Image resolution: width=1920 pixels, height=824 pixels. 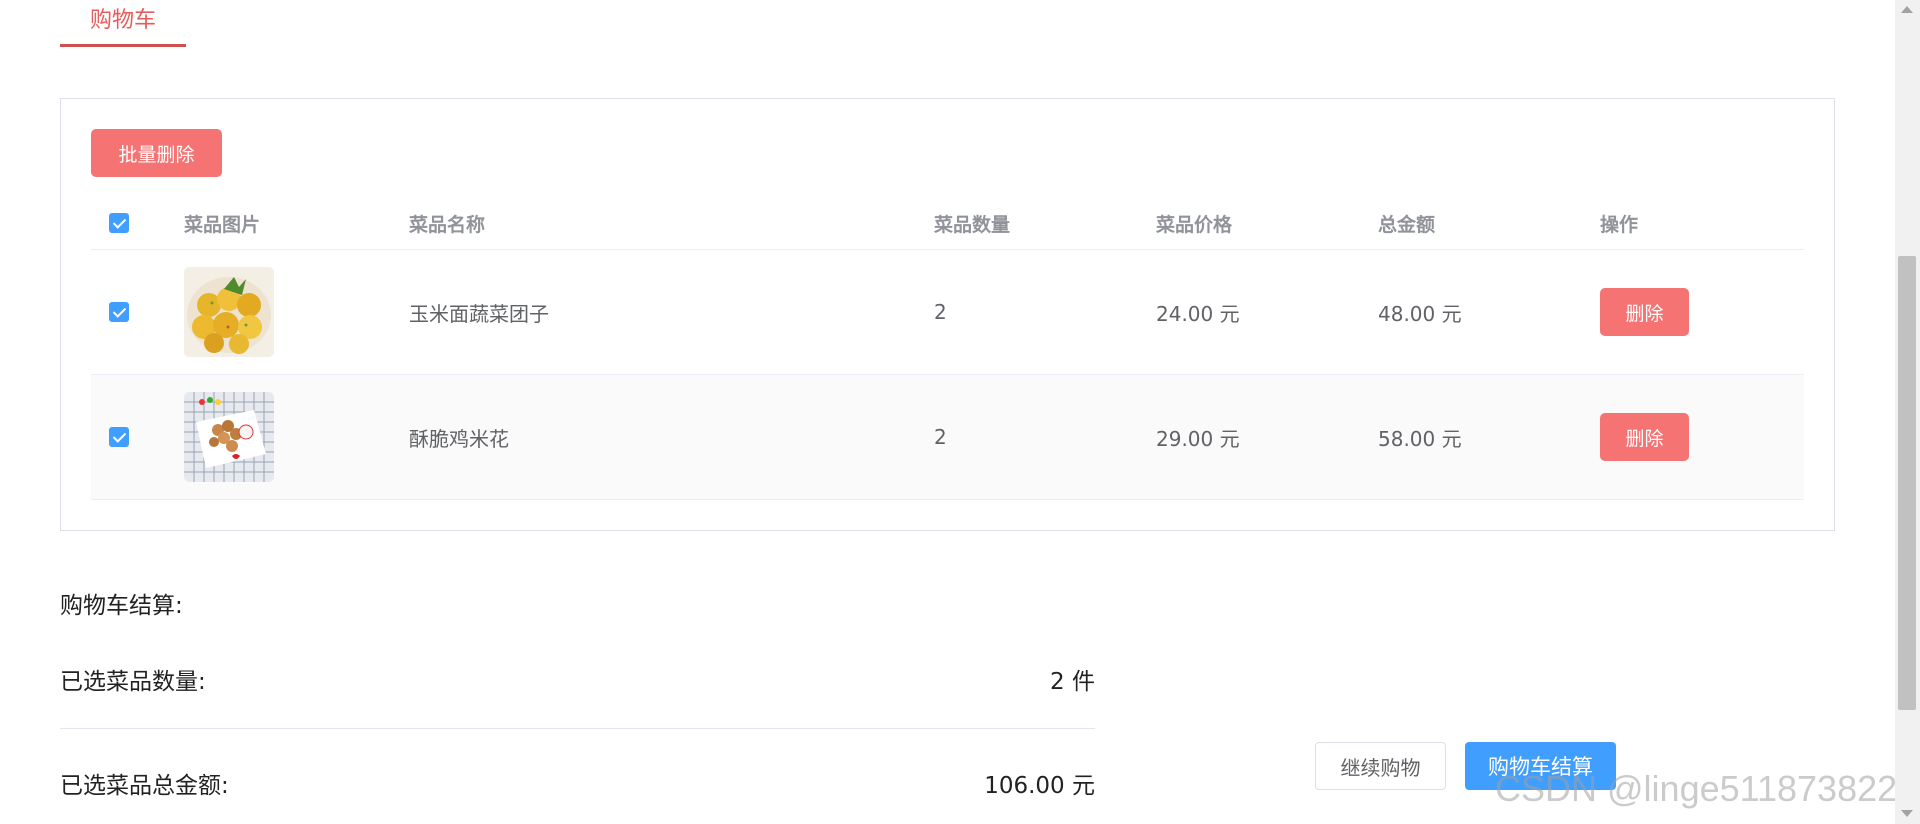 I want to click on table-row: 酥脆鸡米花 2 29.00 元 58.00 元 删除, so click(x=947, y=437).